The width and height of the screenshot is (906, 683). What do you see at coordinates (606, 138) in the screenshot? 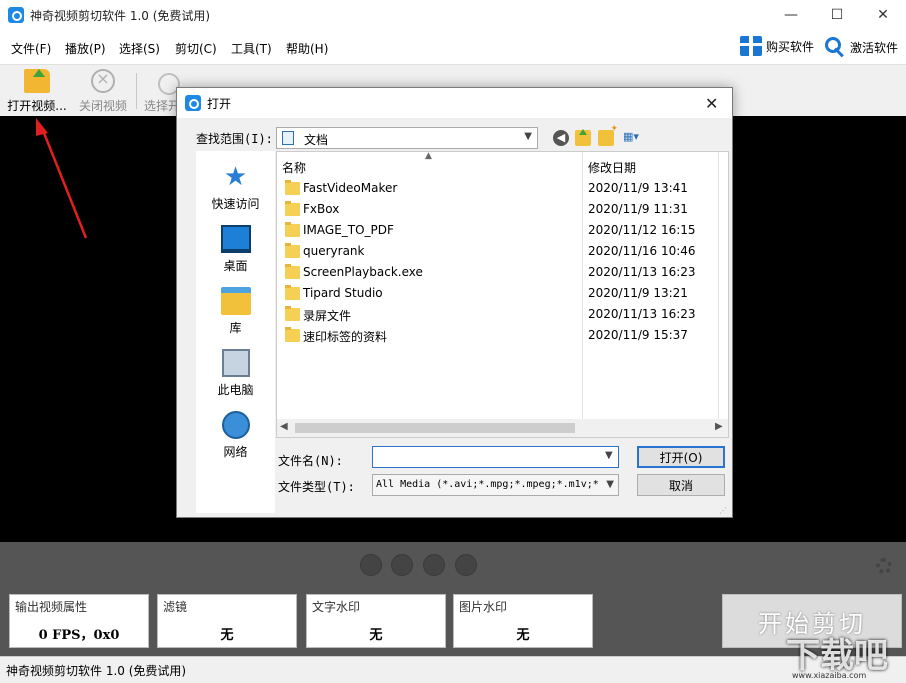
I see `new-folder-icon` at bounding box center [606, 138].